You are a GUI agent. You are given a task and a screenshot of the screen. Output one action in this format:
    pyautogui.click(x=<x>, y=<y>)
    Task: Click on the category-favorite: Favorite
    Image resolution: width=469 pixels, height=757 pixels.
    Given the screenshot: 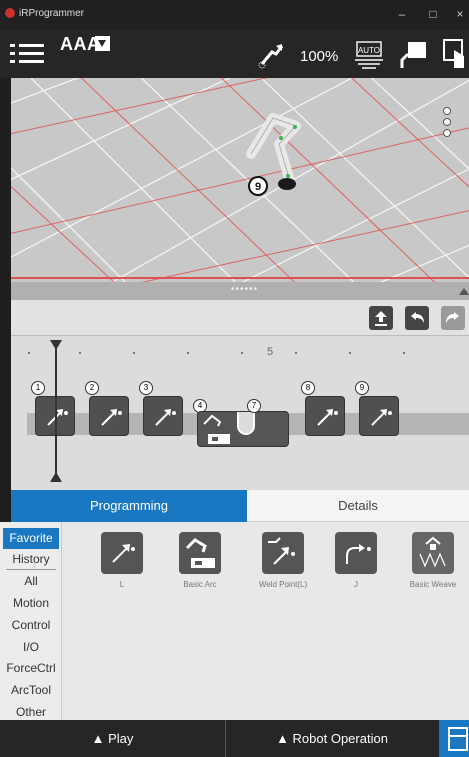 What is the action you would take?
    pyautogui.click(x=31, y=538)
    